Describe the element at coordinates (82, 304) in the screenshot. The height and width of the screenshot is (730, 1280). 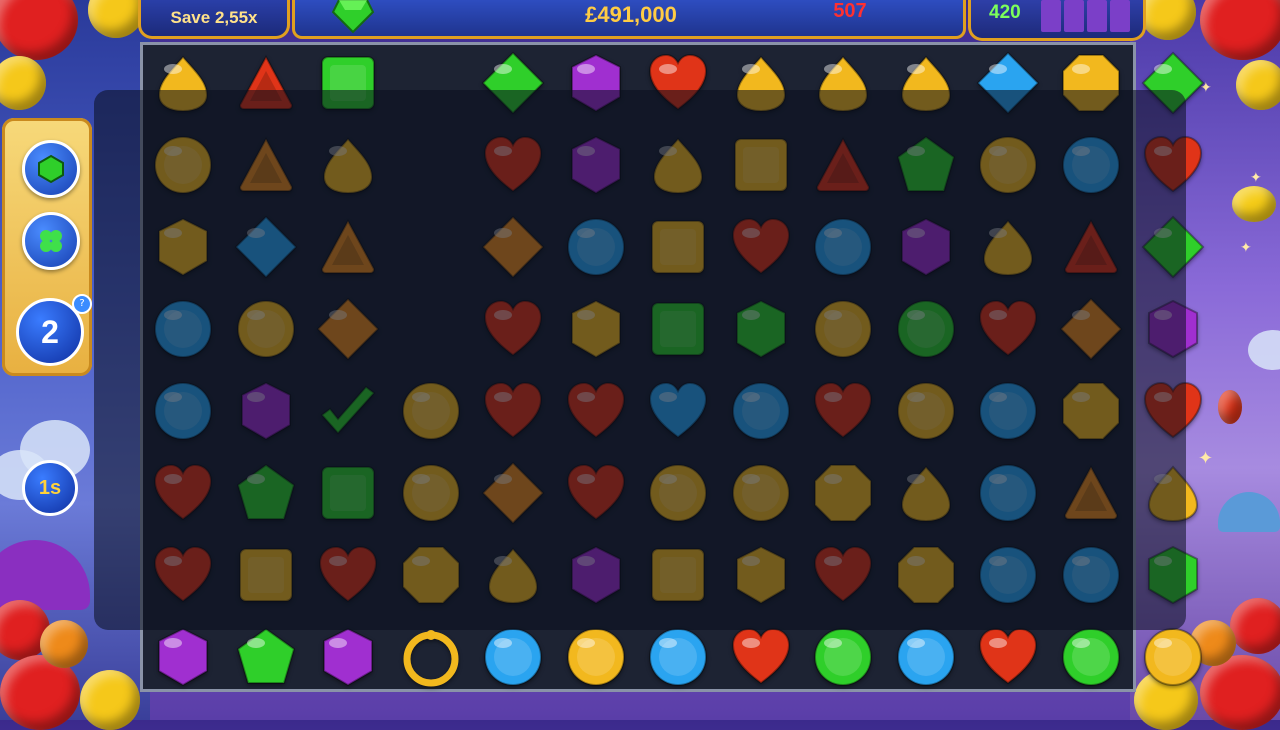
I see `help-badge: ?` at that location.